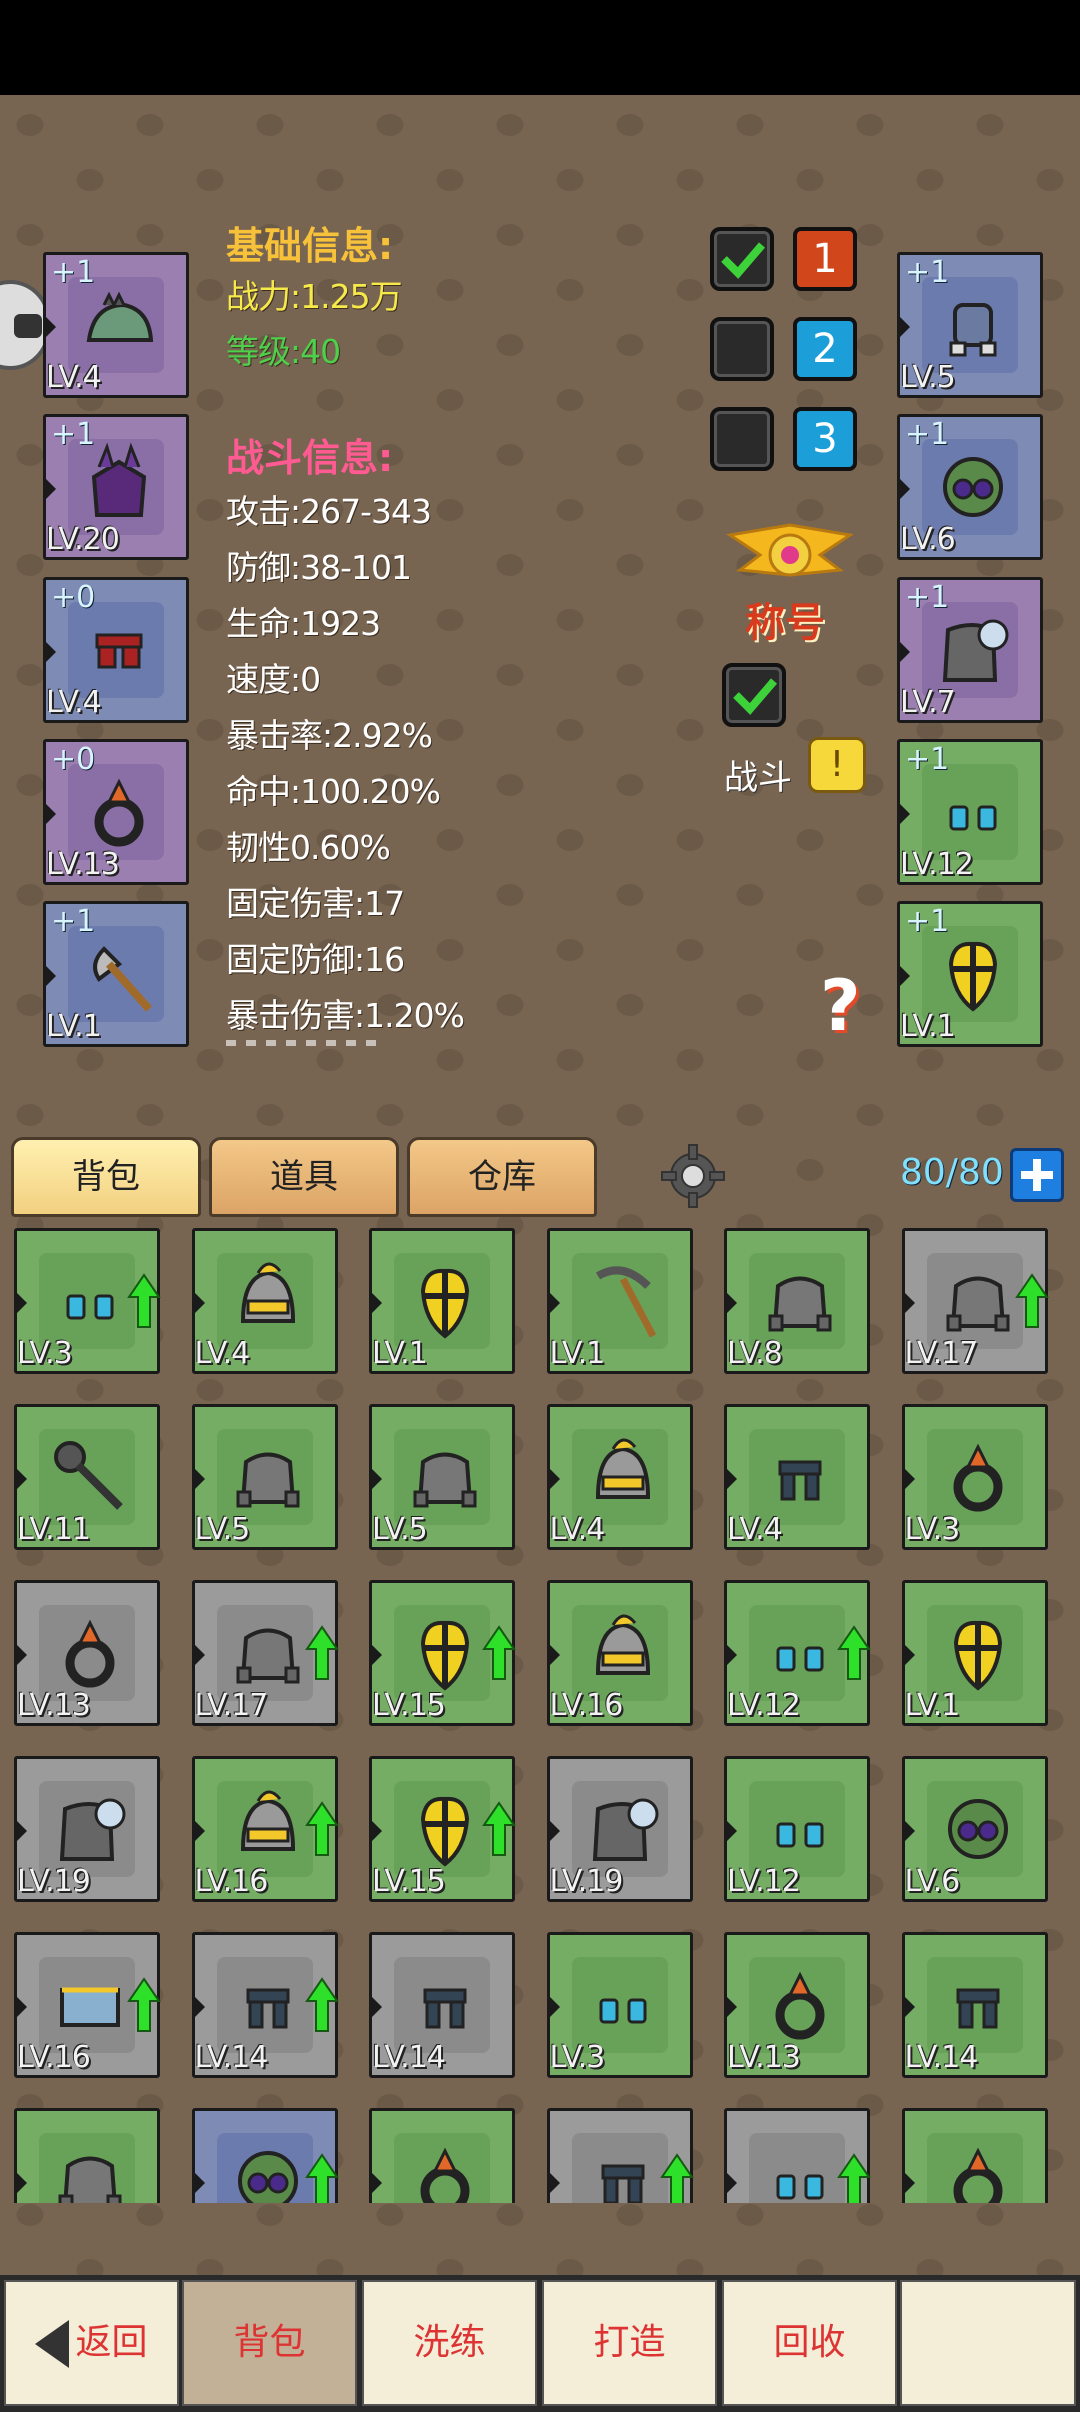  Describe the element at coordinates (629, 2343) in the screenshot. I see `nav-item-2: 打造` at that location.